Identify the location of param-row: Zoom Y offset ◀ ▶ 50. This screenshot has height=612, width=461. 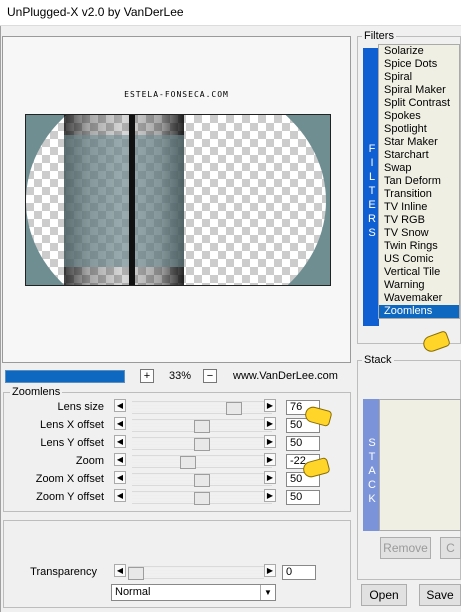
(174, 497).